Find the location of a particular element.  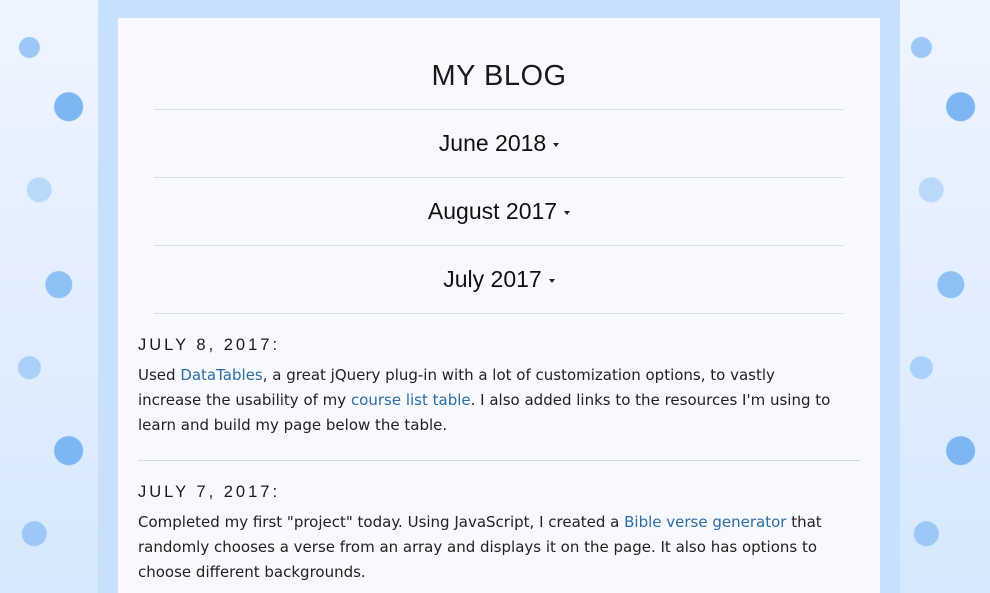

entry-date: JULY 7, 2017: is located at coordinates (209, 492).